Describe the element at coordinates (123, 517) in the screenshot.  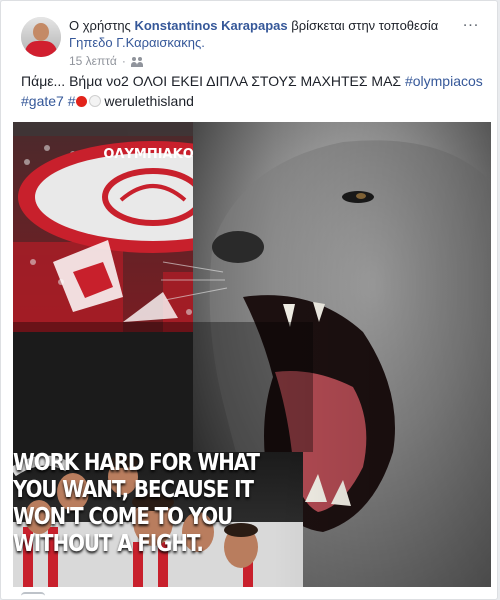
I see `quote-line: WON'T COME TO YOU` at that location.